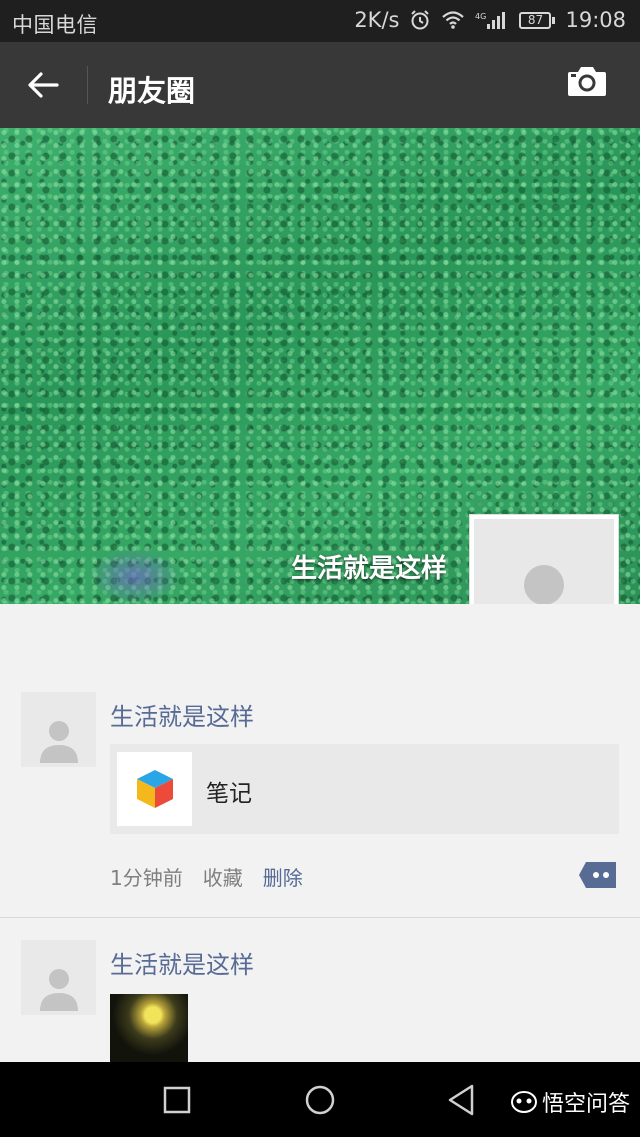 The width and height of the screenshot is (640, 1137). What do you see at coordinates (320, 85) in the screenshot?
I see `nav-bar: 朋友圈` at bounding box center [320, 85].